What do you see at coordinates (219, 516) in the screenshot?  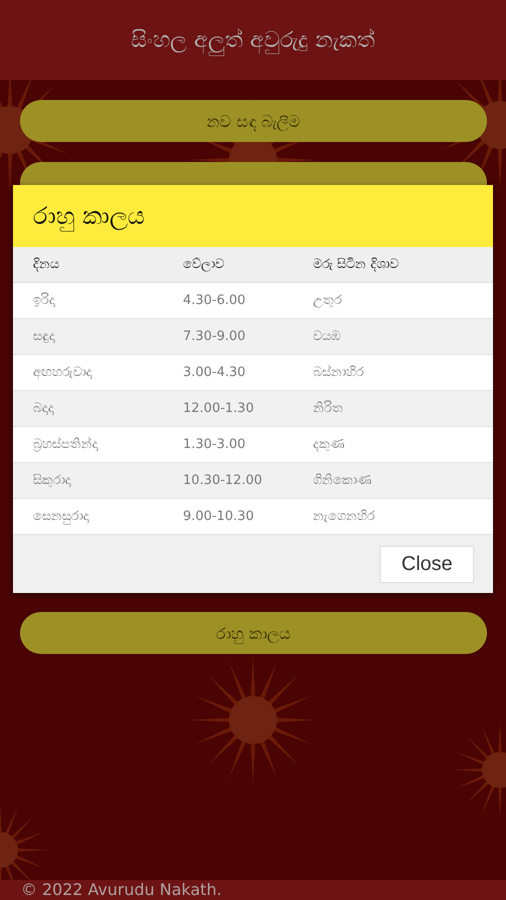 I see `table-cell-text: 9.00-10.30` at bounding box center [219, 516].